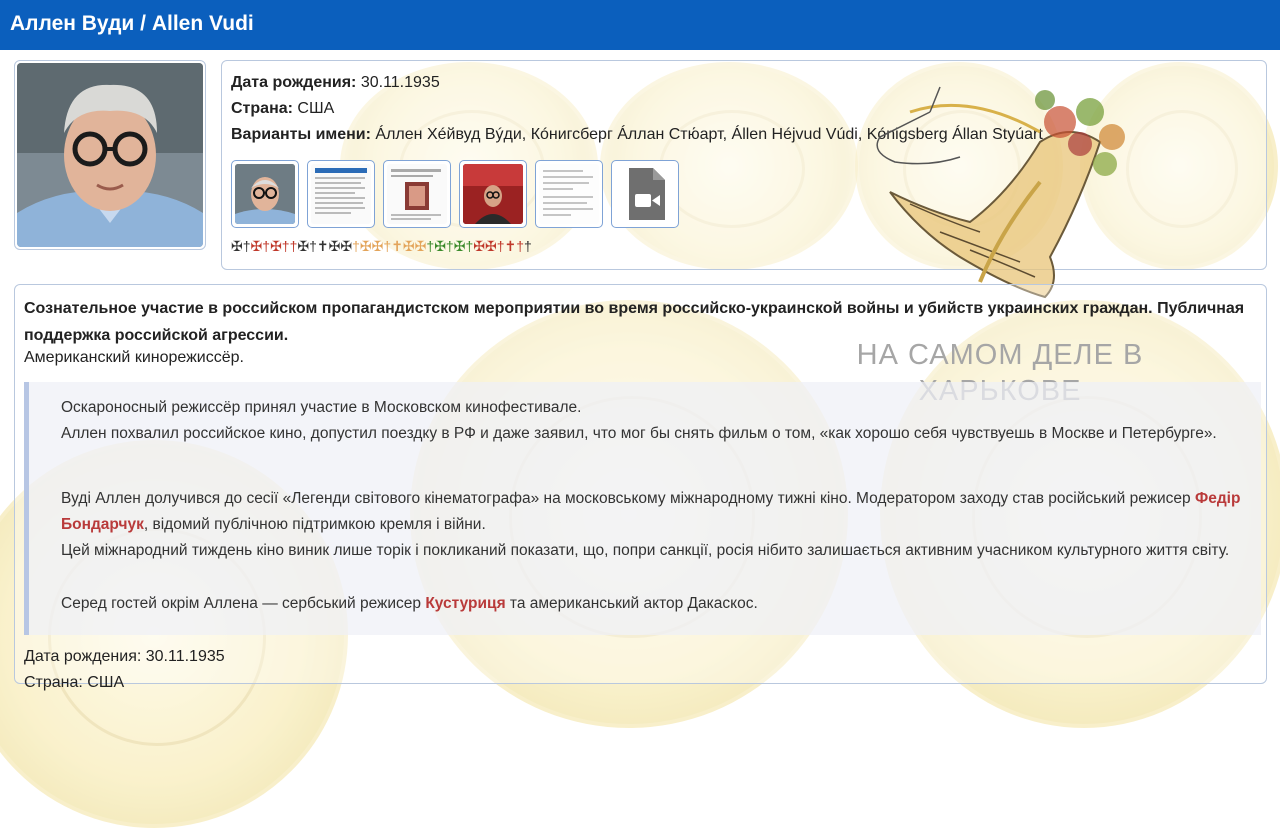  I want to click on video-file-icon, so click(645, 194).